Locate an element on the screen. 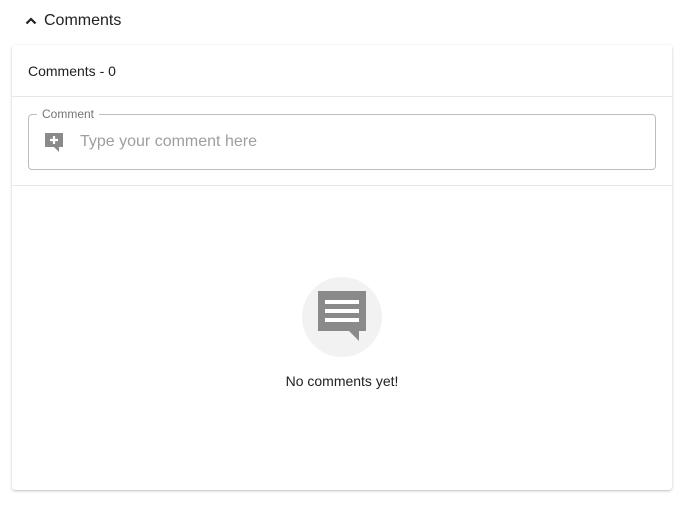 The width and height of the screenshot is (685, 510). comments-count-header: Comments - 0 is located at coordinates (342, 71).